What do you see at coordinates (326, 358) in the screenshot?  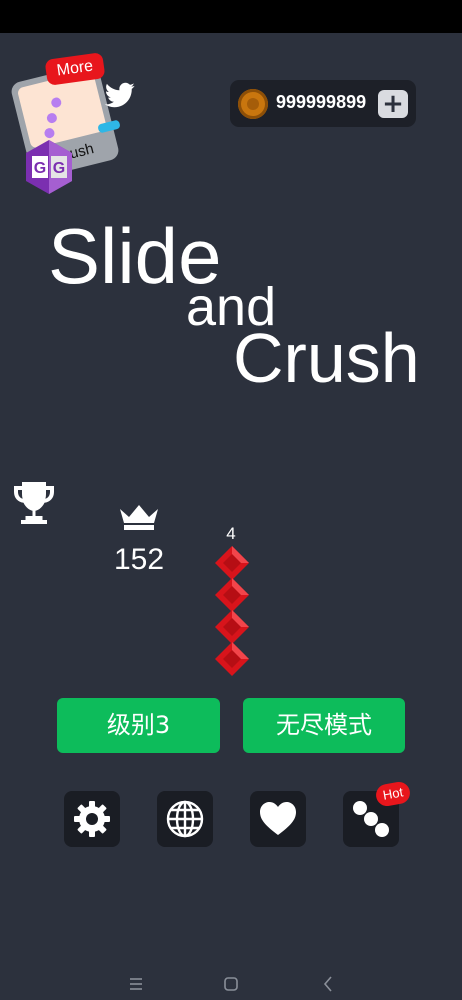 I see `title-crush: Crush` at bounding box center [326, 358].